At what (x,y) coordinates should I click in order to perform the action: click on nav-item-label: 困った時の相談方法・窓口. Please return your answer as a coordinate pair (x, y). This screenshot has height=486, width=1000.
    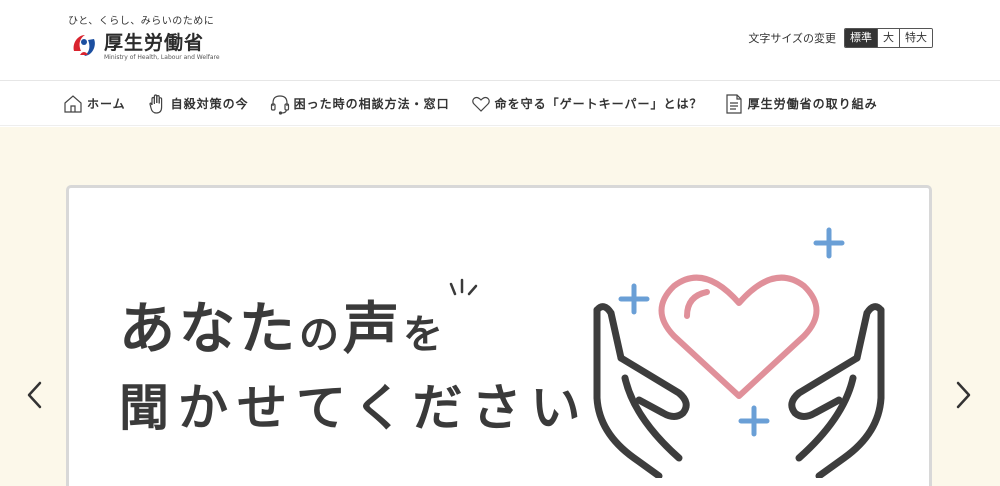
    Looking at the image, I should click on (371, 104).